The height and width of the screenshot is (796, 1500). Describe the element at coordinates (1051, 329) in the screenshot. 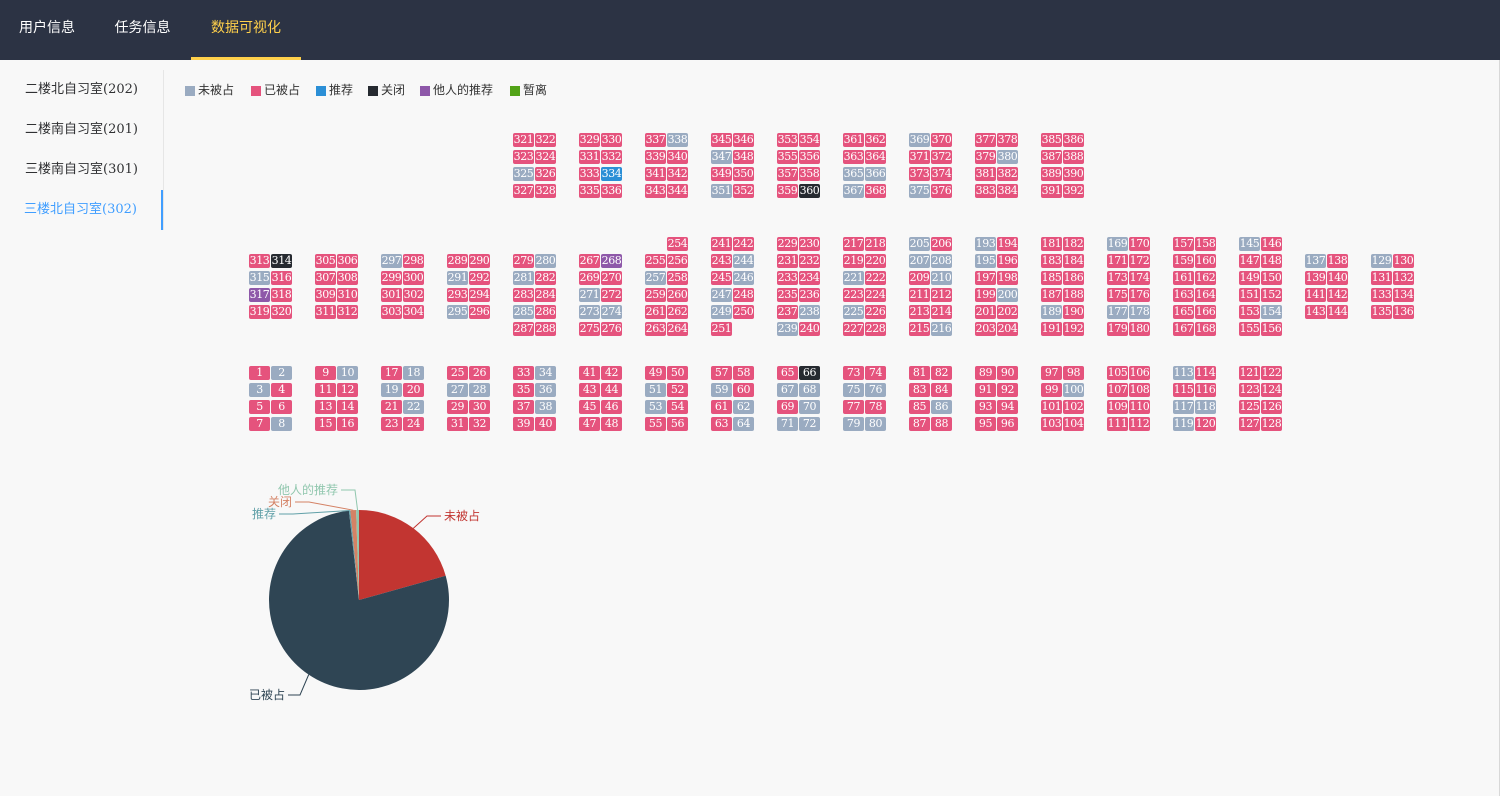

I see `seat-191: 191` at that location.